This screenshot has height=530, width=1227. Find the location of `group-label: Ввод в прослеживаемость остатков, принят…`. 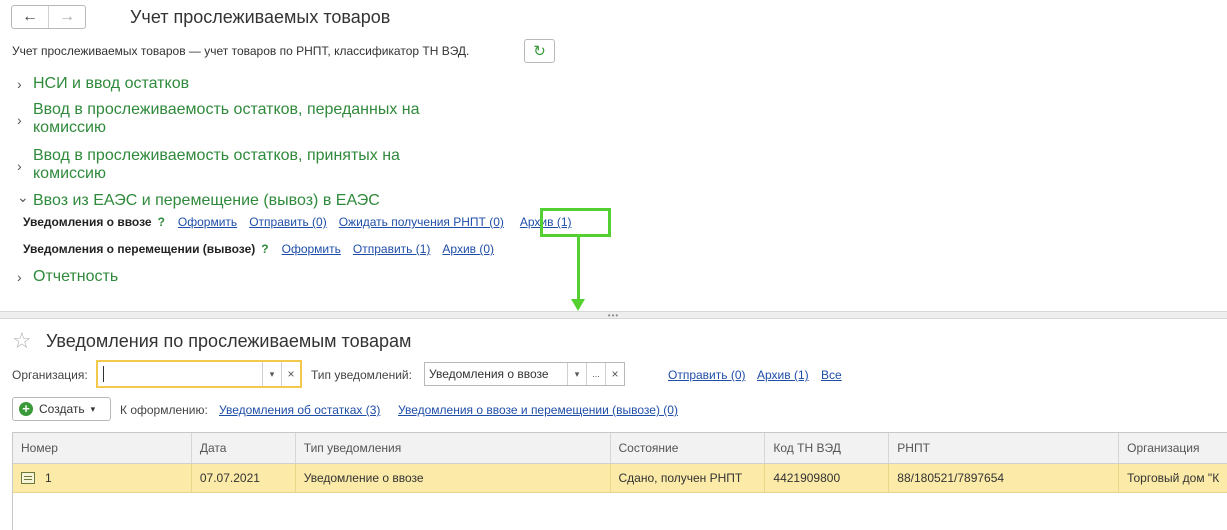

group-label: Ввод в прослеживаемость остатков, принят… is located at coordinates (223, 165).